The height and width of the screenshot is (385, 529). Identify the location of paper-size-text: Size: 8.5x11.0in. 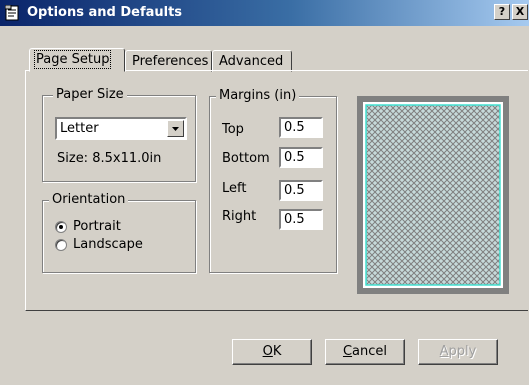
(109, 158).